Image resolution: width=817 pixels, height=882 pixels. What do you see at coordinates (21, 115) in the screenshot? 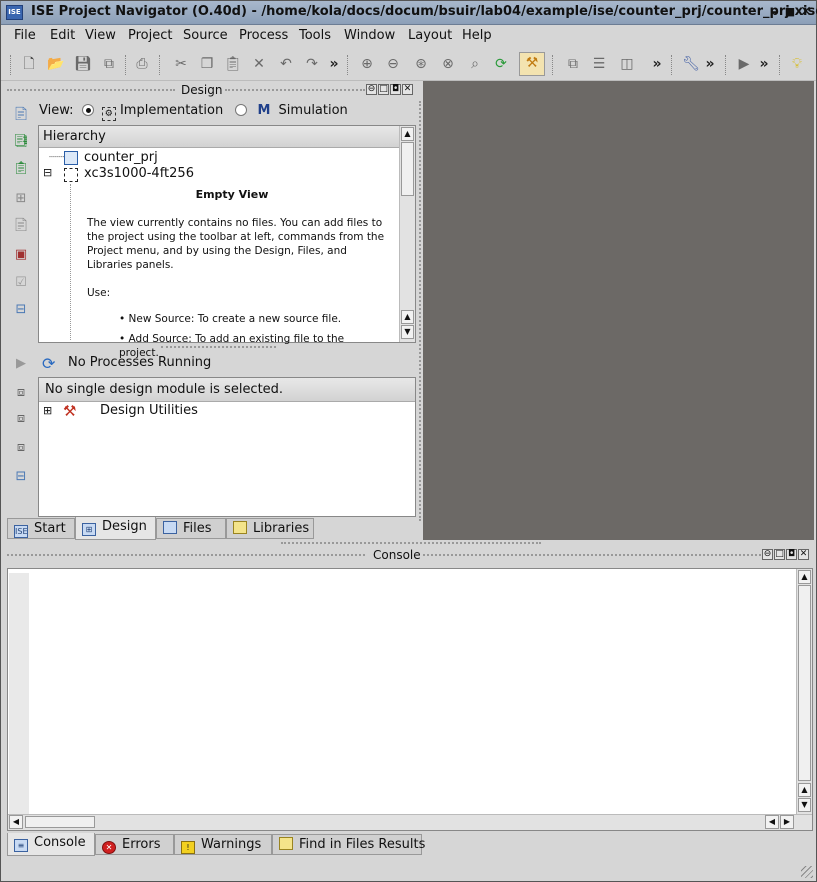
I see `new-source-icon: 📄︎` at bounding box center [21, 115].